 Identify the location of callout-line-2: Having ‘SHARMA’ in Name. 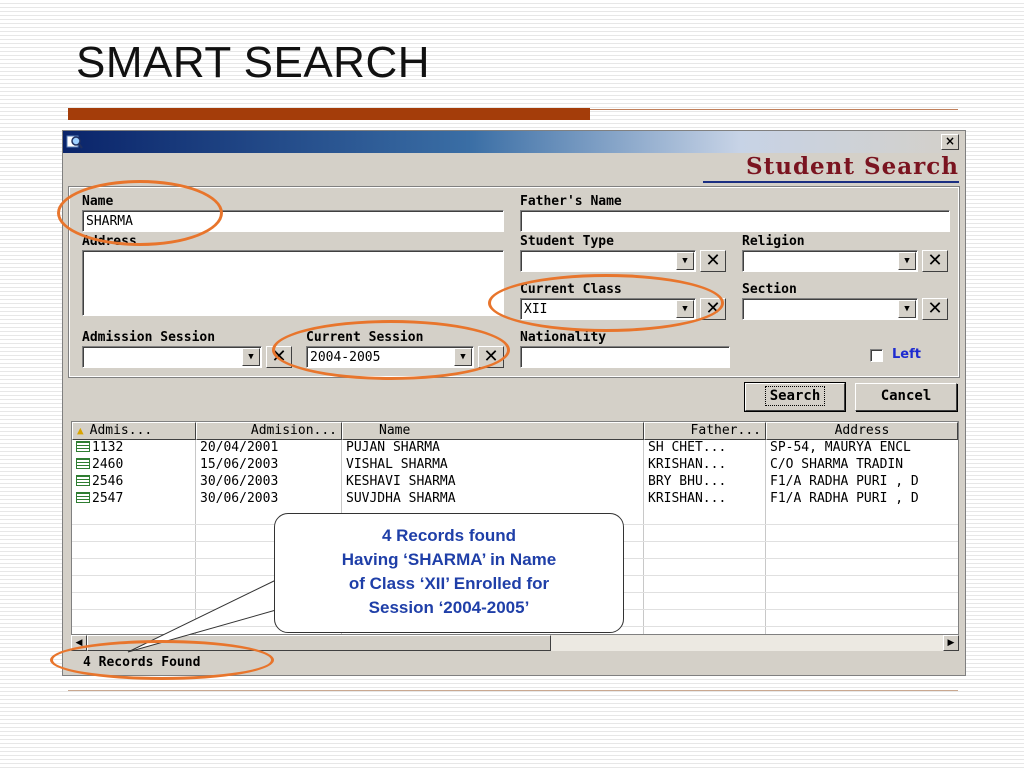
(449, 559).